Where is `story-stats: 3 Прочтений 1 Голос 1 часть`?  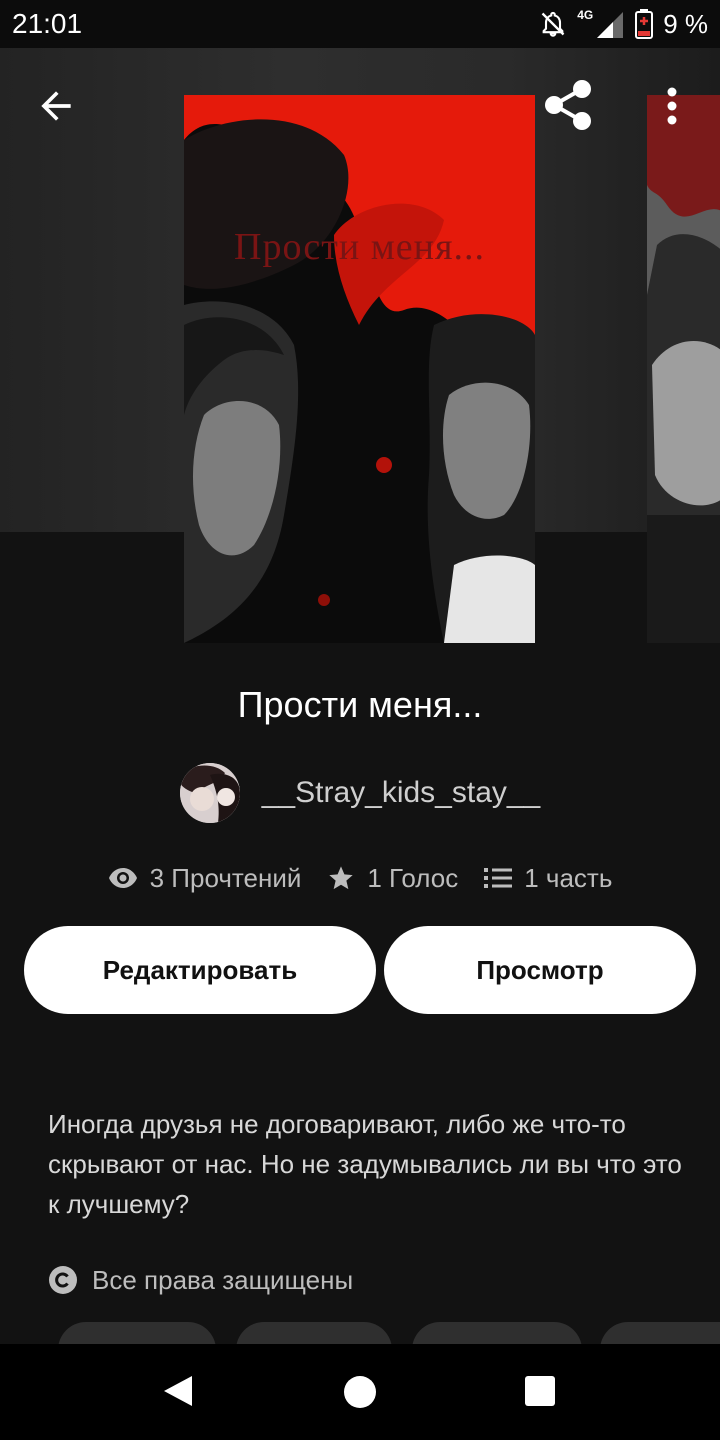 story-stats: 3 Прочтений 1 Голос 1 часть is located at coordinates (360, 878).